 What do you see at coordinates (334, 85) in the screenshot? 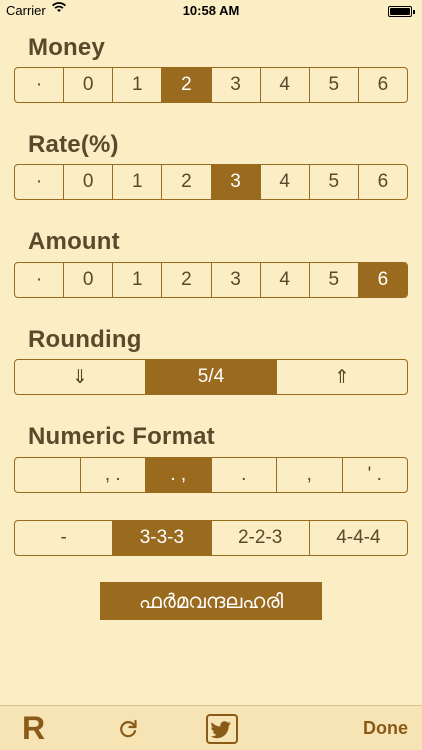
I see `money-segment: 5` at bounding box center [334, 85].